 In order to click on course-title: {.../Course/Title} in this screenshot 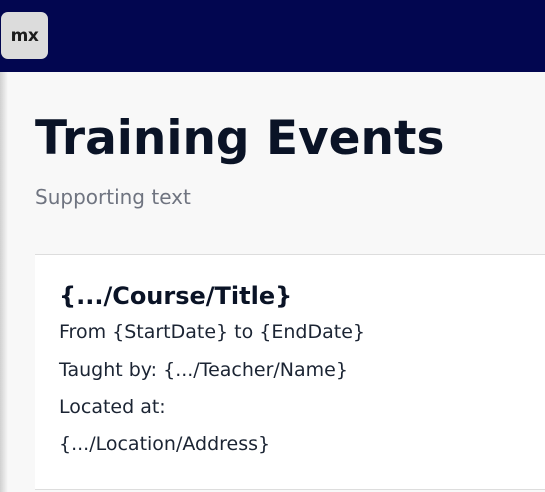, I will do `click(176, 296)`.